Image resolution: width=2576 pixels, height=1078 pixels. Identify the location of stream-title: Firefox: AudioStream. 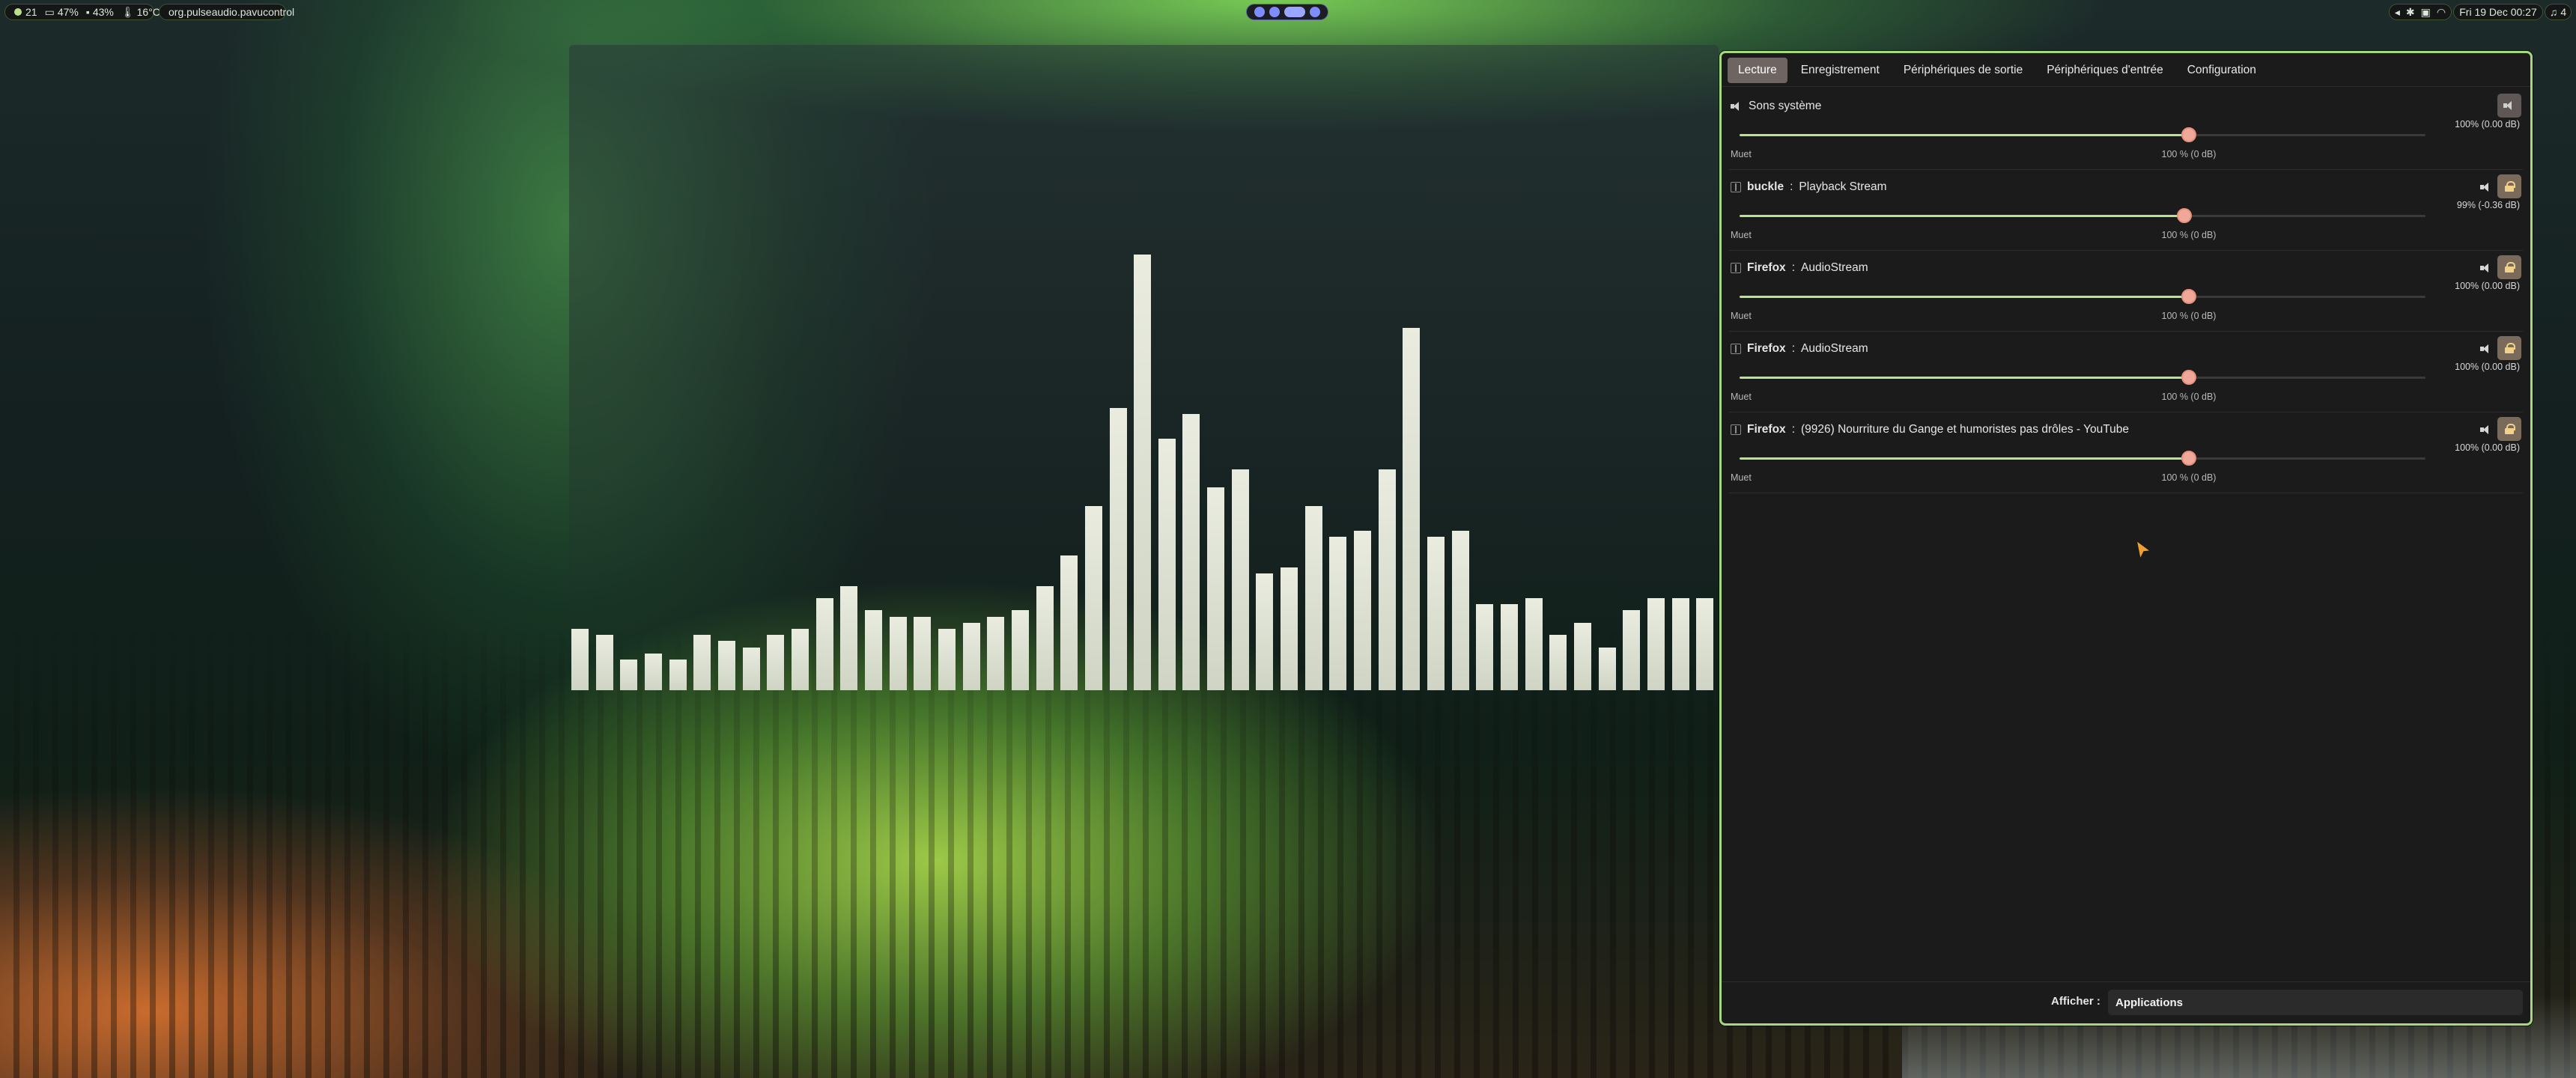
(1799, 268).